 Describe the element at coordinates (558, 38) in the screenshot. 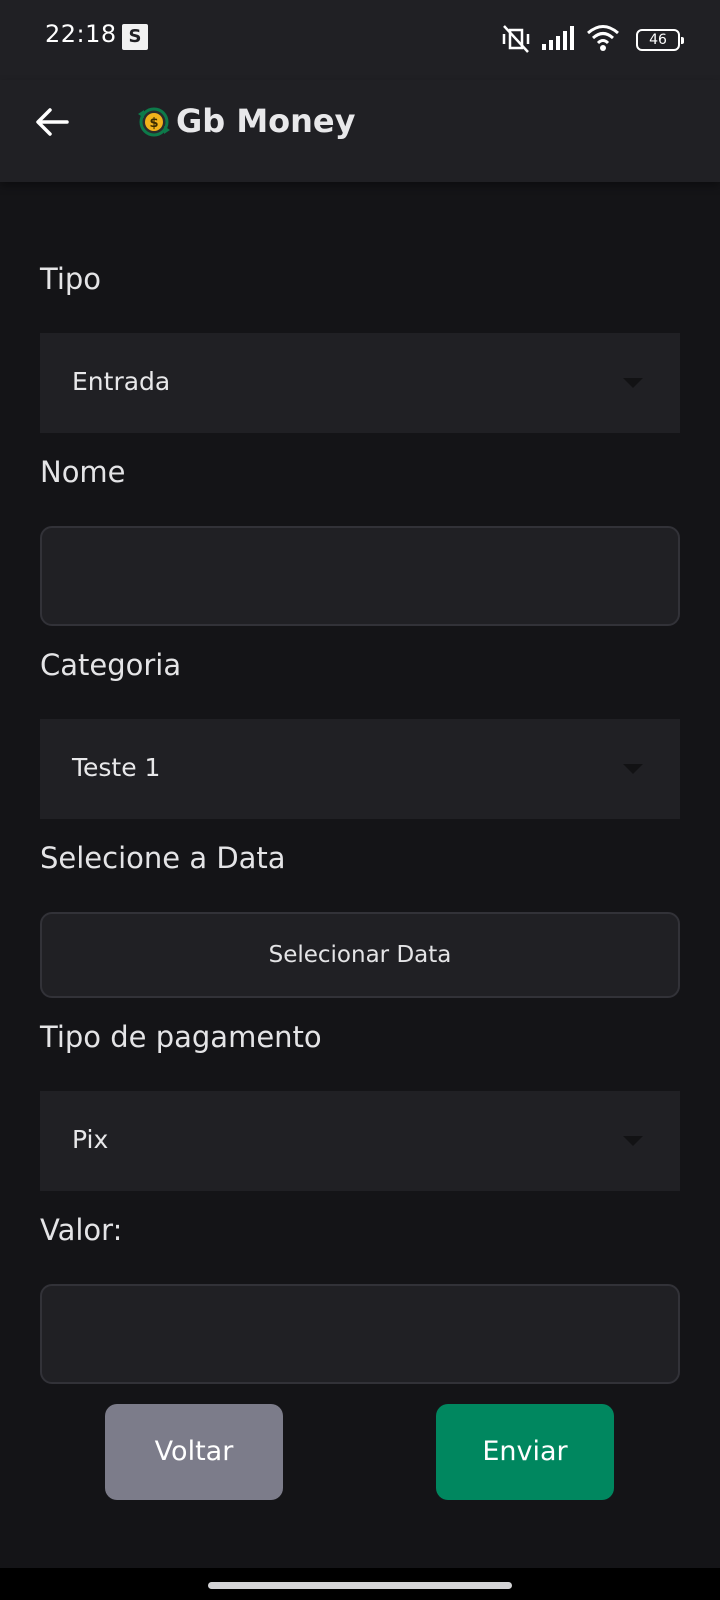

I see `signal-icon` at that location.